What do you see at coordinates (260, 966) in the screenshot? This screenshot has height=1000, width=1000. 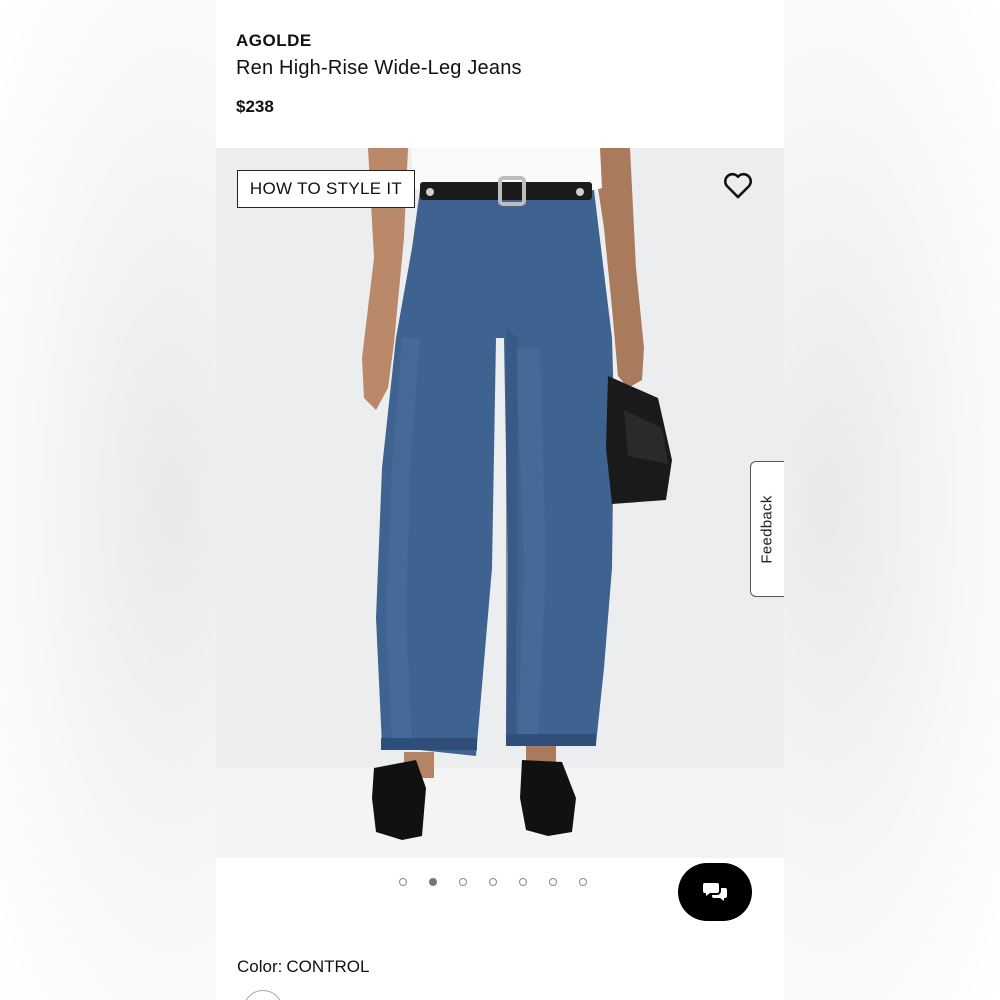 I see `color-label: Color:` at bounding box center [260, 966].